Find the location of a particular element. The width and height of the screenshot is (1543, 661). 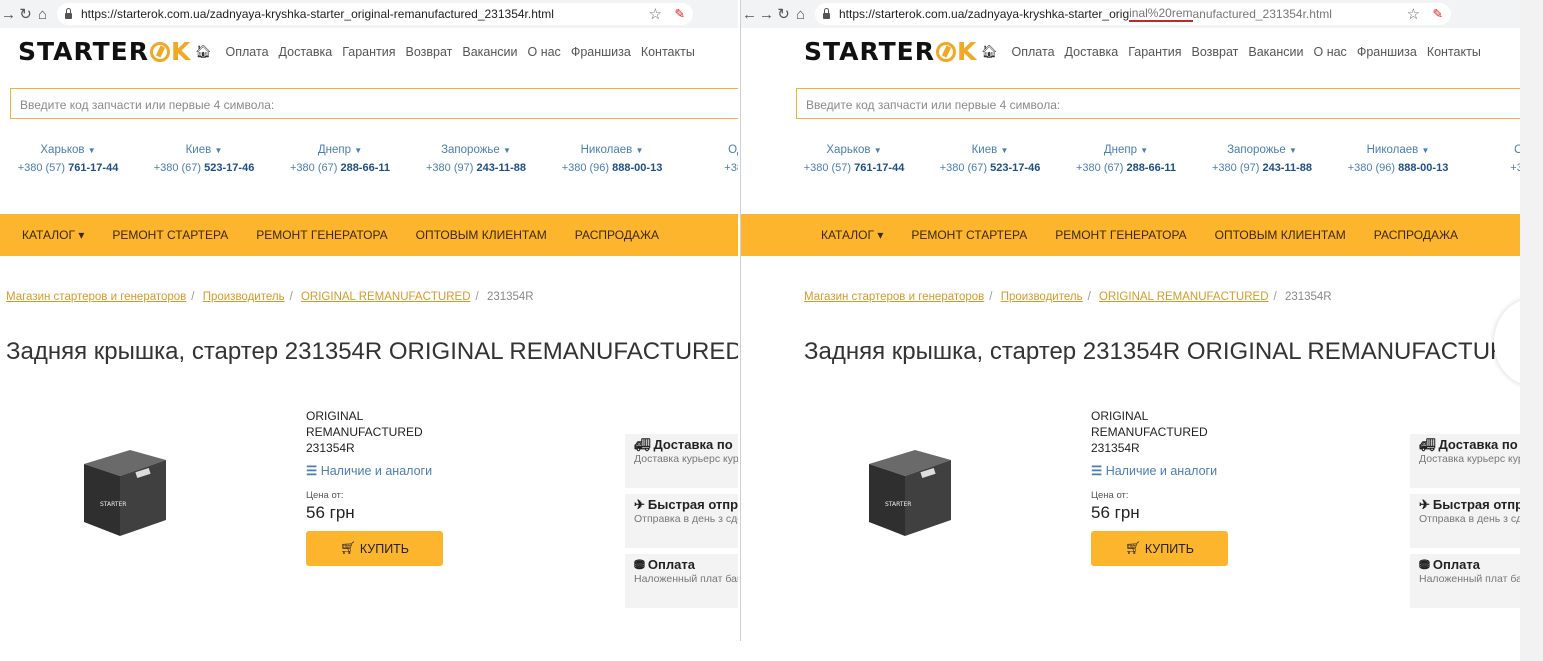

truck-icon: 🚚︎ is located at coordinates (642, 444).